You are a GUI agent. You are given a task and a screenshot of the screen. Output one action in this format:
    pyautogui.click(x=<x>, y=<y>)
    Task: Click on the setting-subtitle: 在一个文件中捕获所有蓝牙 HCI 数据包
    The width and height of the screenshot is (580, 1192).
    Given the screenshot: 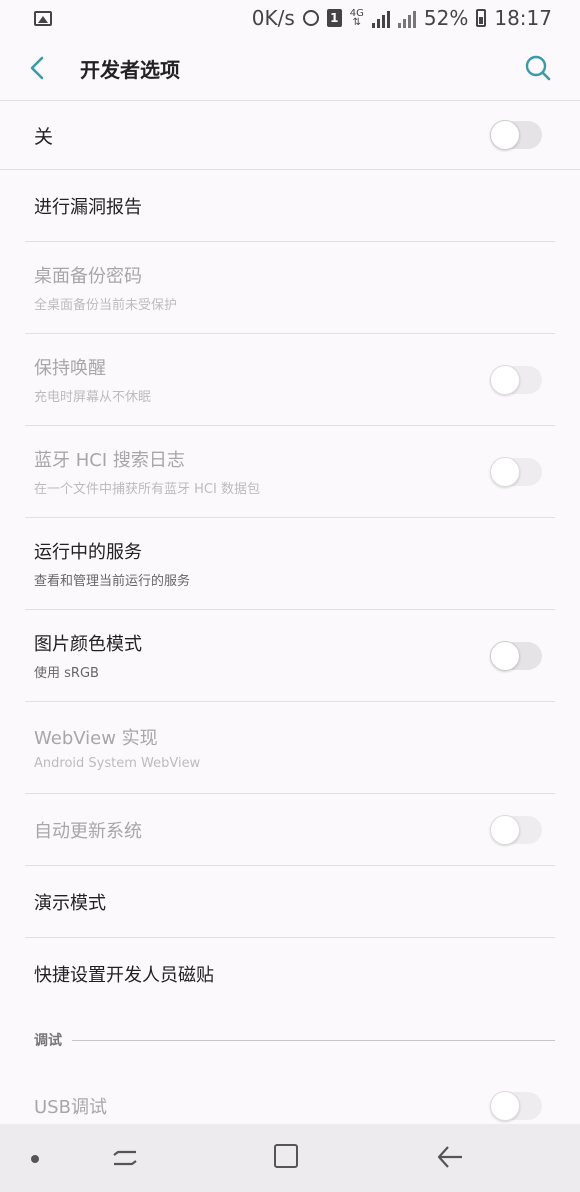 What is the action you would take?
    pyautogui.click(x=147, y=489)
    